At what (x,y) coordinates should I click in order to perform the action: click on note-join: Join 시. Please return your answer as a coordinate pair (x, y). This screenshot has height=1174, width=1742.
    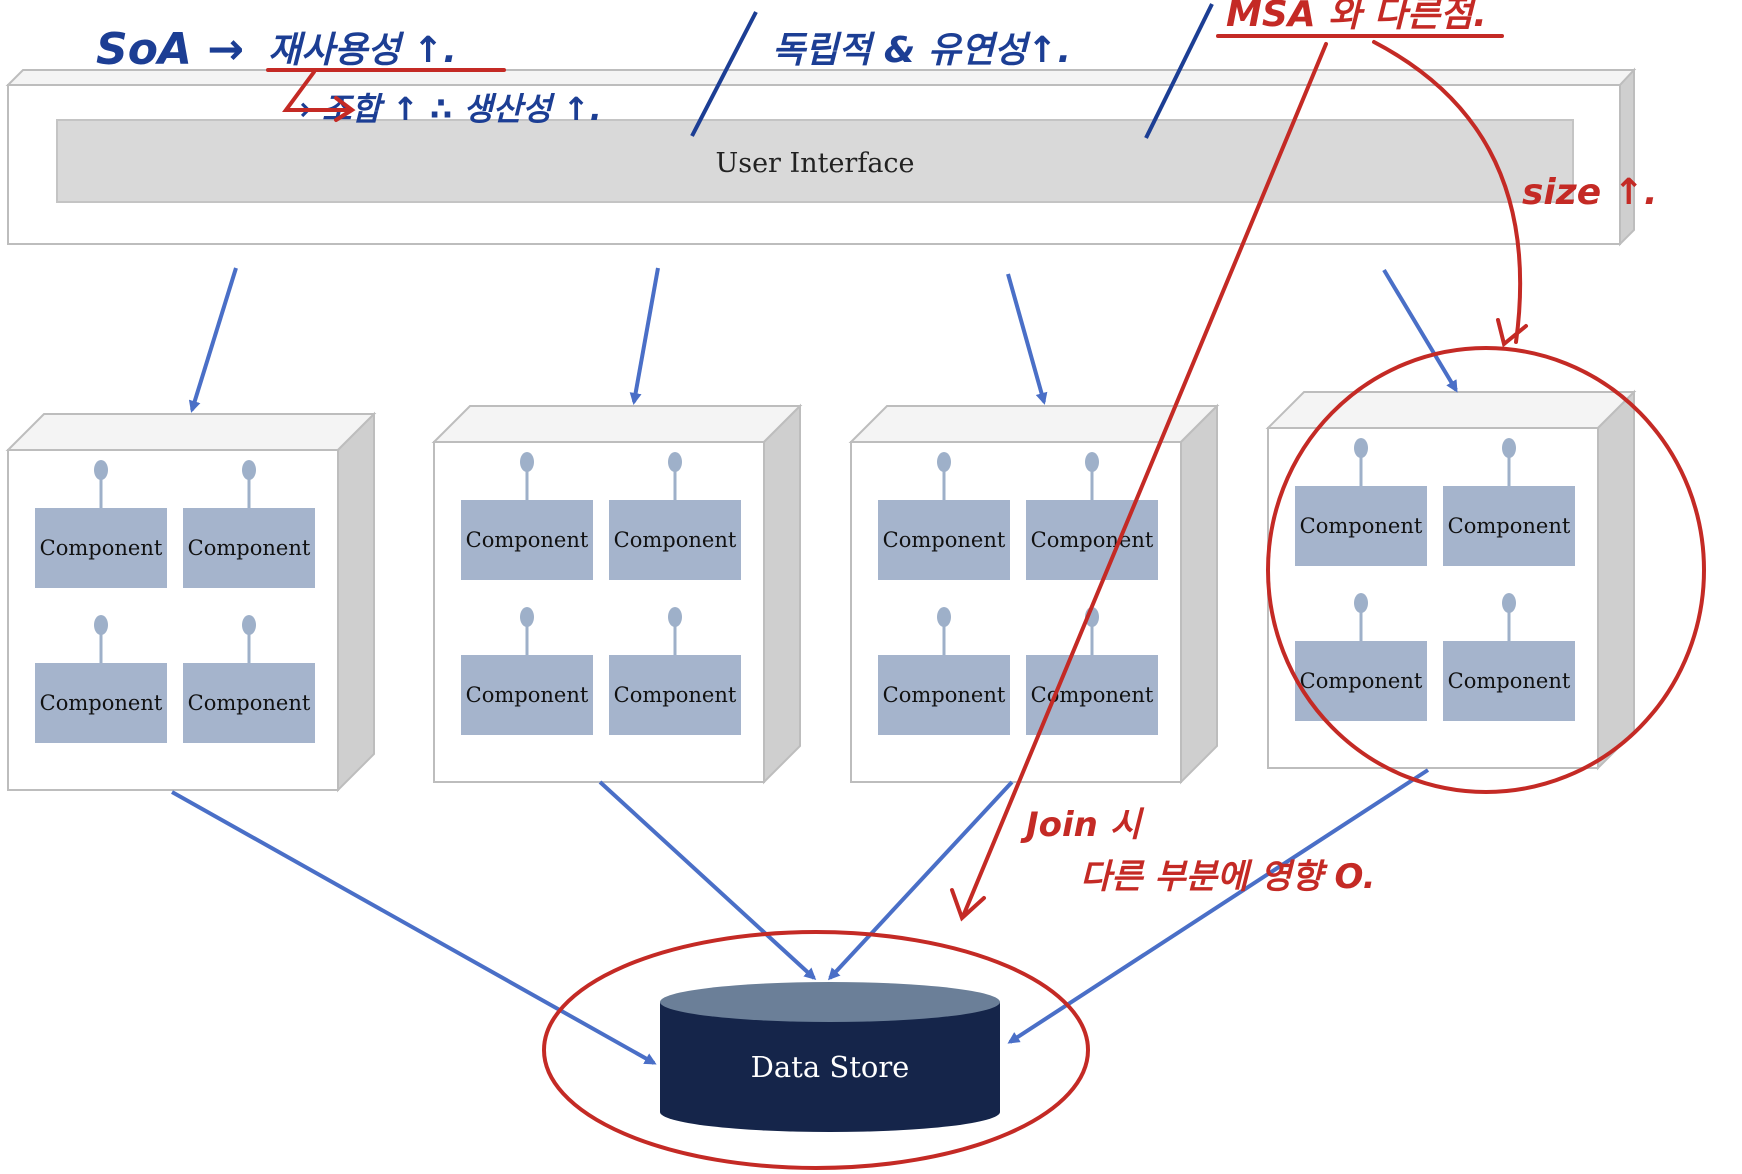
    Looking at the image, I should click on (1082, 825).